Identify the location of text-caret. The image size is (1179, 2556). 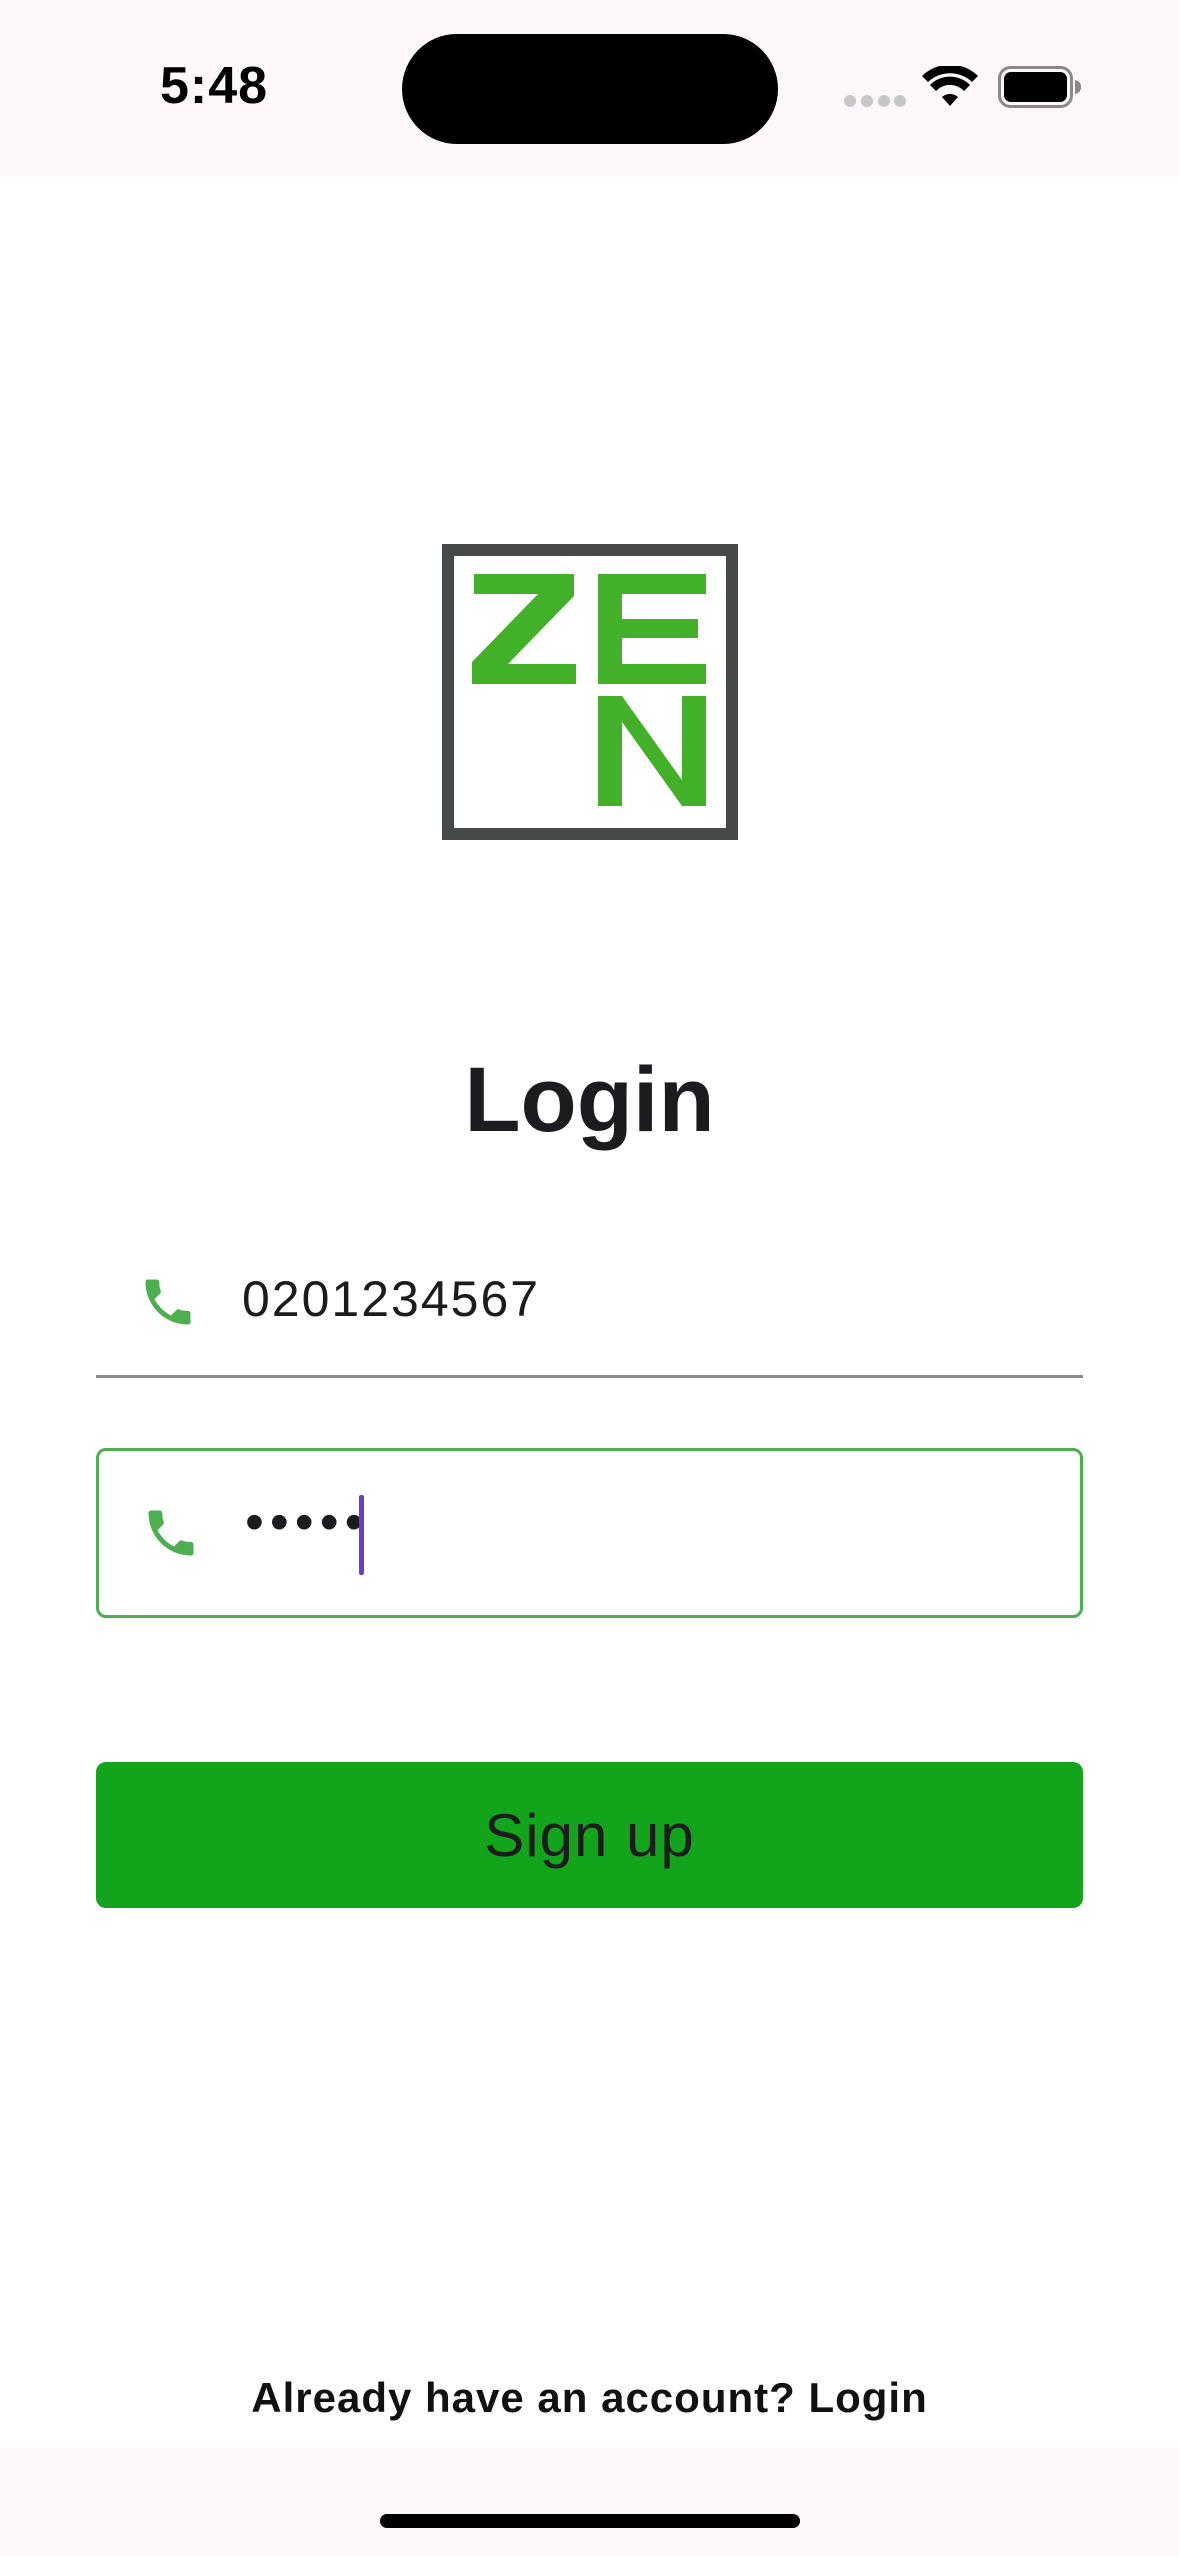
(361, 1535).